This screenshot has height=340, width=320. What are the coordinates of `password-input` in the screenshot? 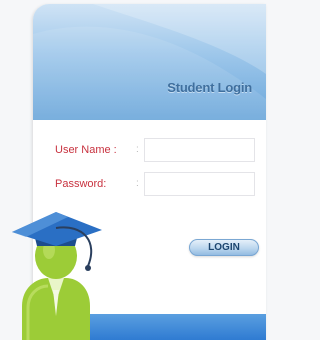 It's located at (199, 184).